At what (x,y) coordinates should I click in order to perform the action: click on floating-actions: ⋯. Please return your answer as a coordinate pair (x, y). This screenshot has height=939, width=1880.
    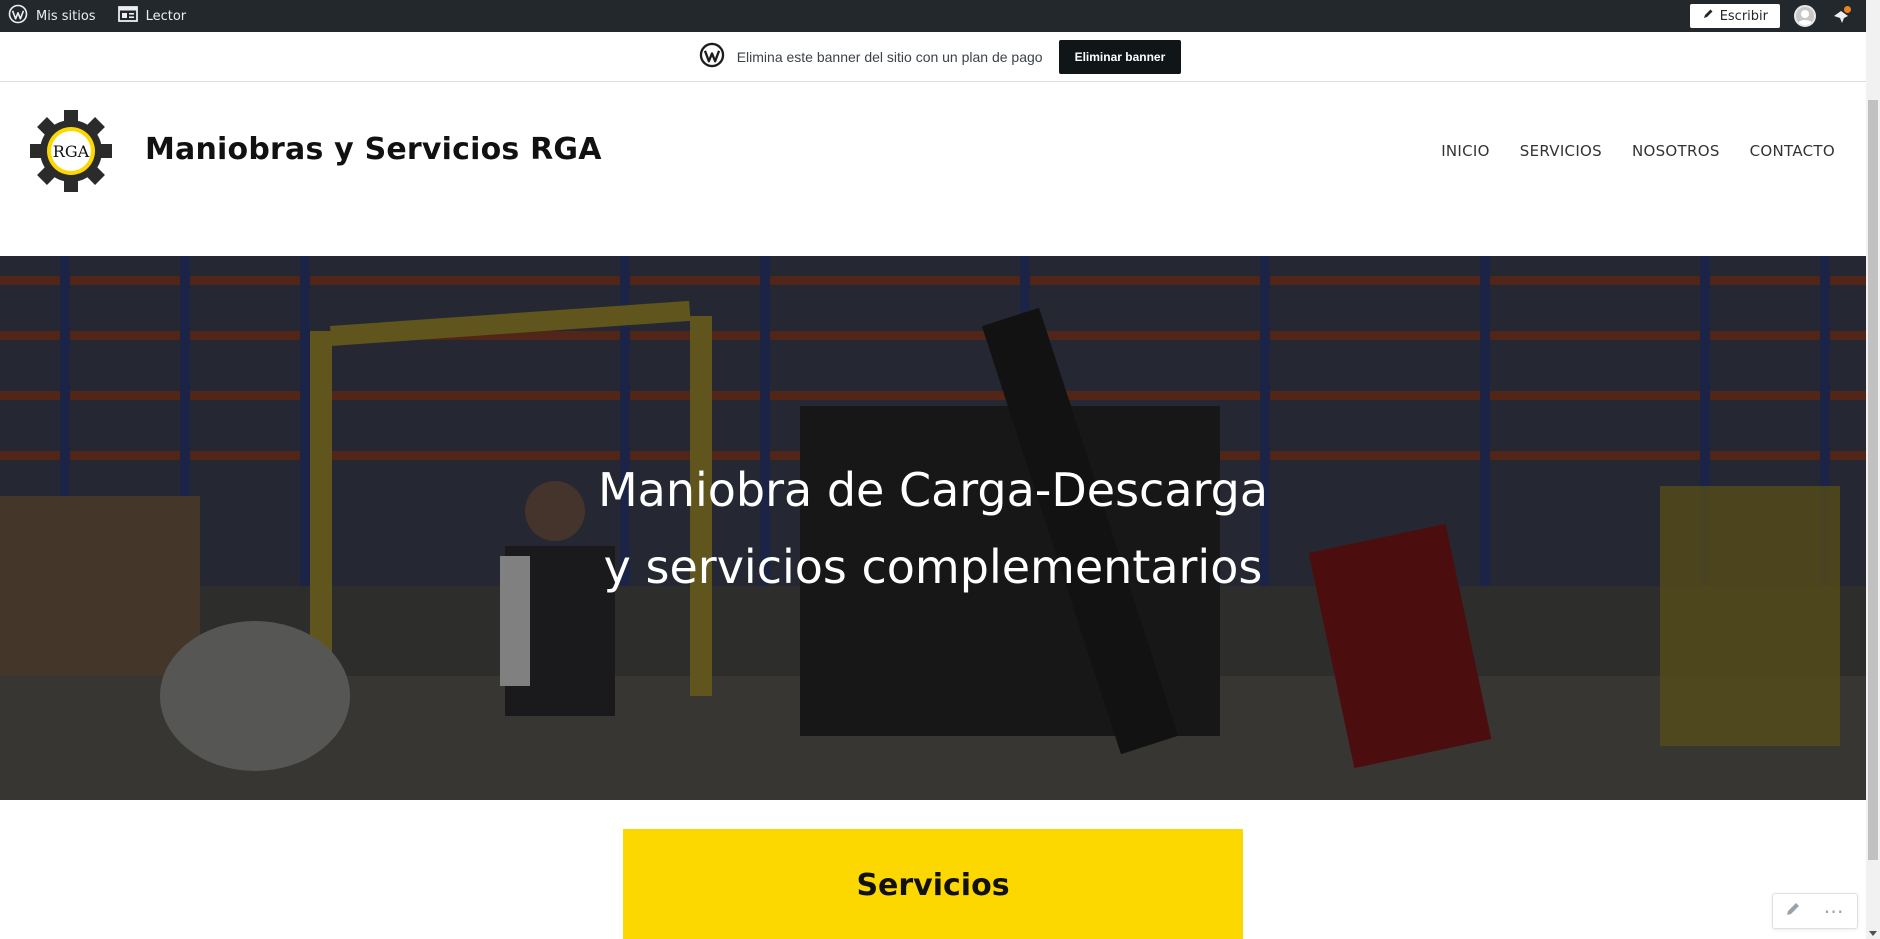
    Looking at the image, I should click on (1815, 911).